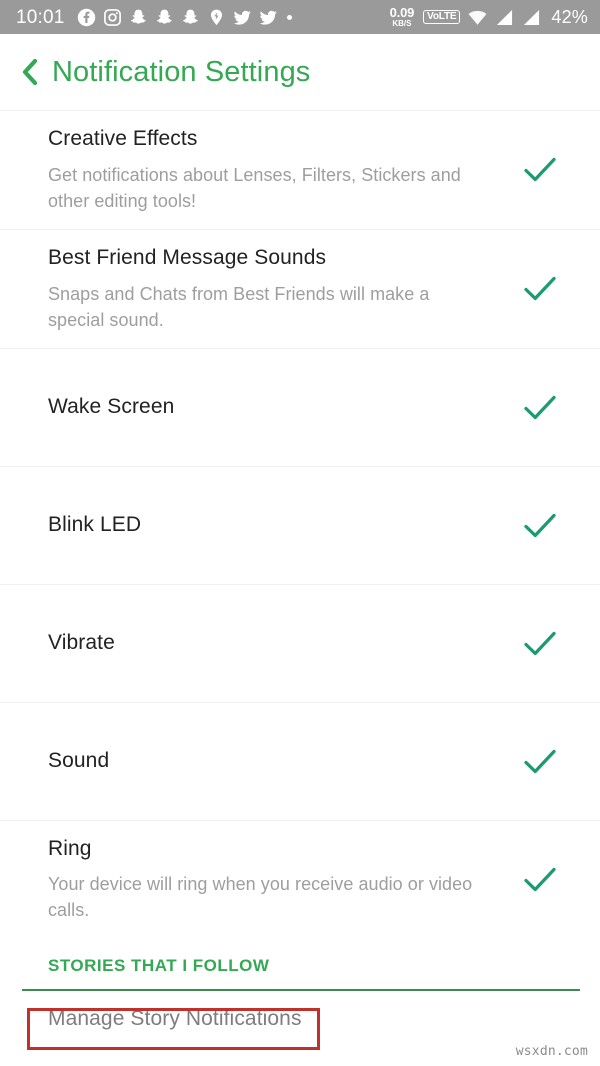 The width and height of the screenshot is (600, 1066). What do you see at coordinates (181, 71) in the screenshot?
I see `page-title: Notification Settings` at bounding box center [181, 71].